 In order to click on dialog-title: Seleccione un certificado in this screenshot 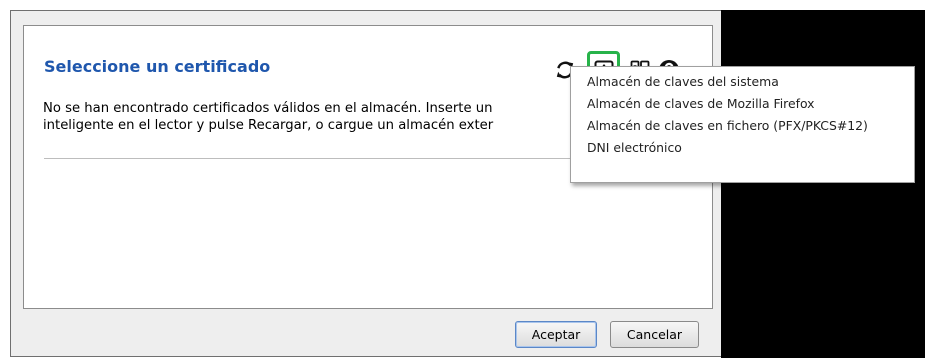, I will do `click(157, 66)`.